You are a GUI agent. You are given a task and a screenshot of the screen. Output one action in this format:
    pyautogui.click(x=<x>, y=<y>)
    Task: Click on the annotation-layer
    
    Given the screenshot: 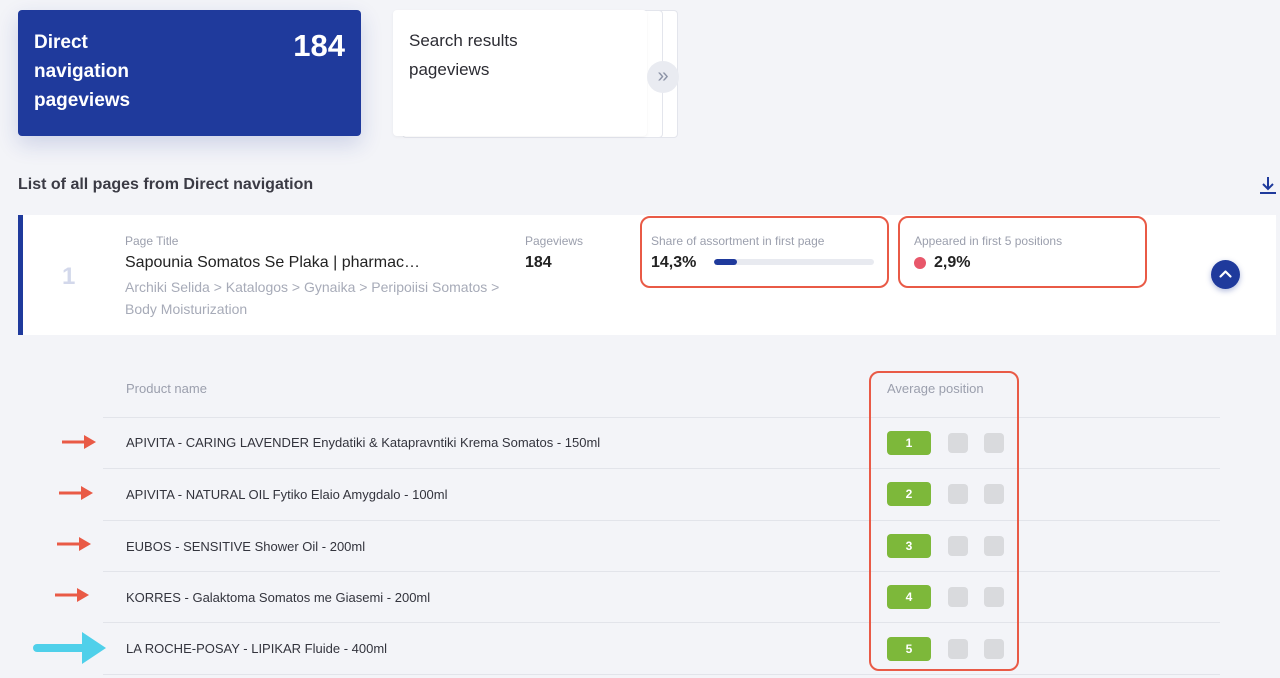 What is the action you would take?
    pyautogui.click(x=69, y=549)
    